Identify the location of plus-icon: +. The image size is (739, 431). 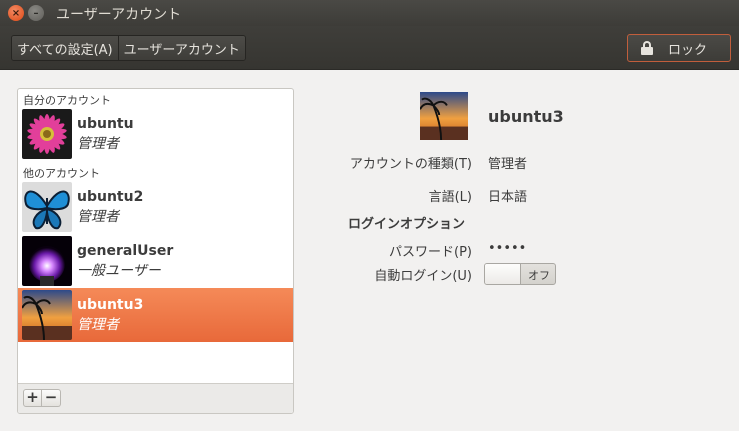
(32, 397).